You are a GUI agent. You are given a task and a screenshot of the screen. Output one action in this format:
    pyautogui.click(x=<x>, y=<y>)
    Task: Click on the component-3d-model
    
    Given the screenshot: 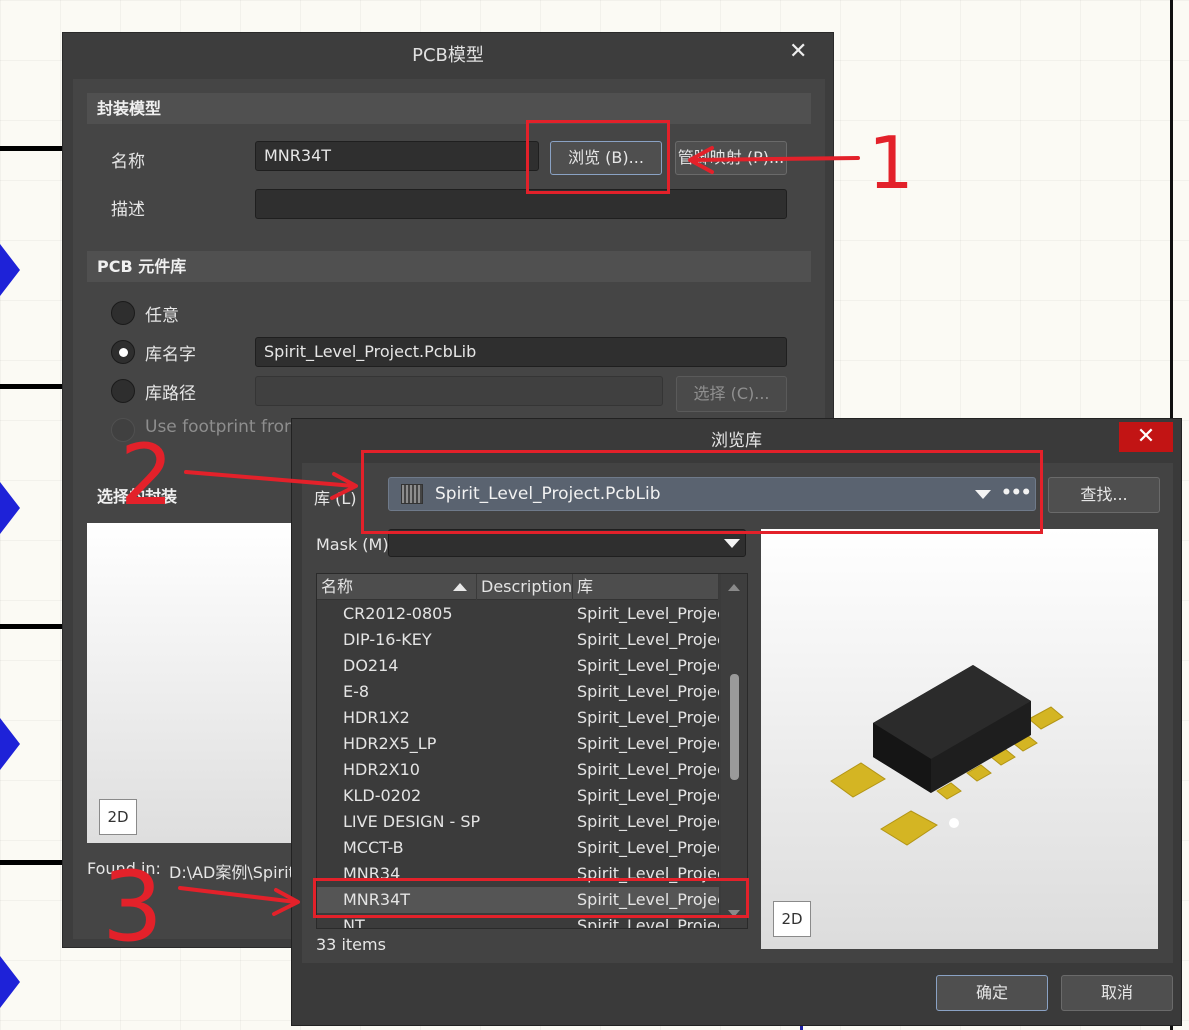 What is the action you would take?
    pyautogui.click(x=947, y=755)
    